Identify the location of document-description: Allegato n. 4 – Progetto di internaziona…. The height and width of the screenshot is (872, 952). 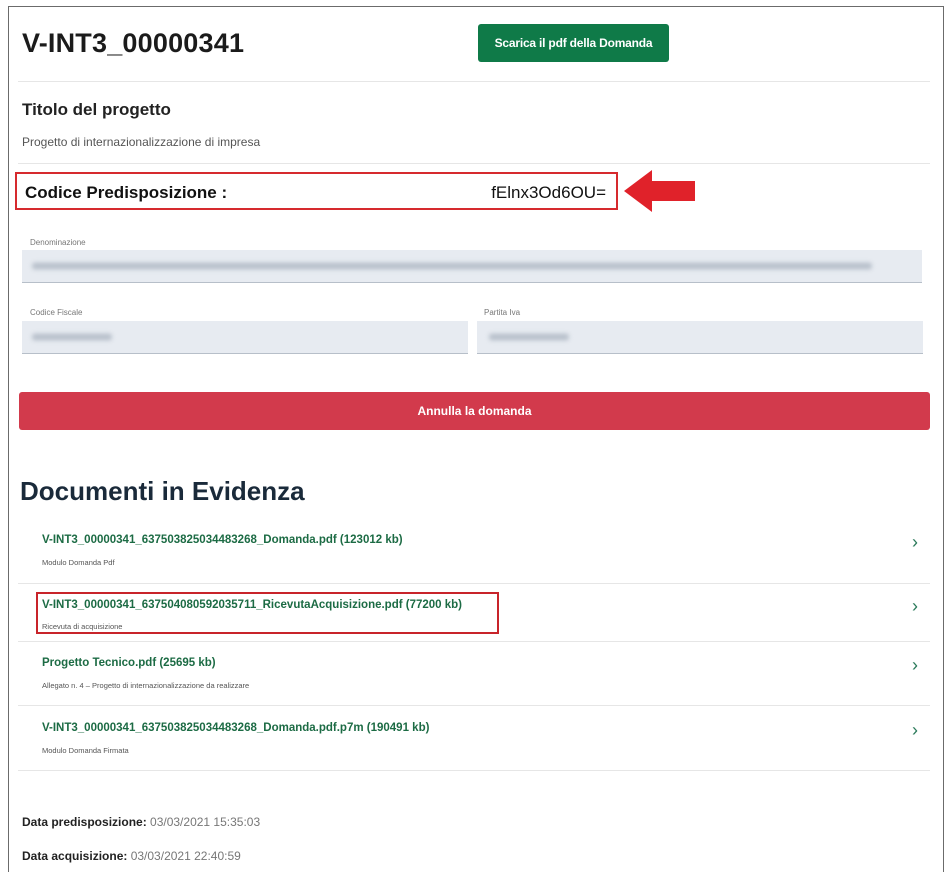
(146, 685).